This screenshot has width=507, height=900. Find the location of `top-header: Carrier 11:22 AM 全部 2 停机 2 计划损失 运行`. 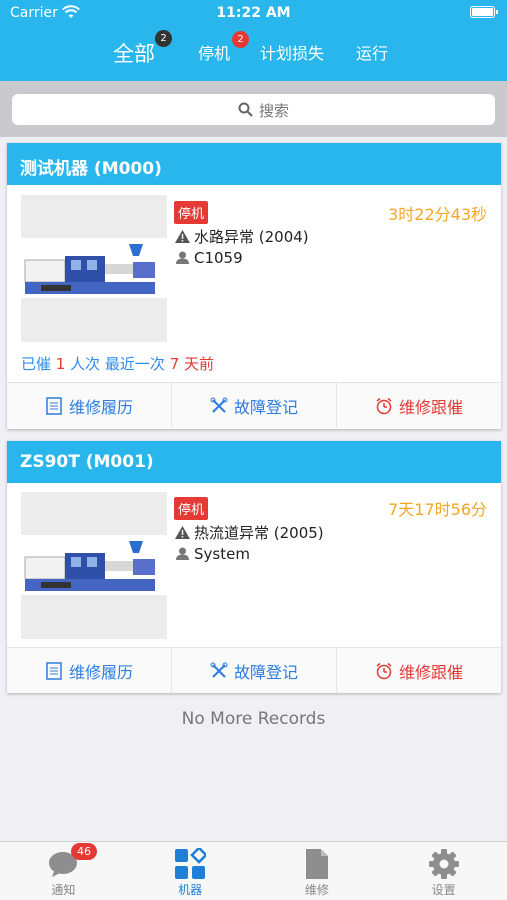

top-header: Carrier 11:22 AM 全部 2 停机 2 计划损失 运行 is located at coordinates (253, 40).